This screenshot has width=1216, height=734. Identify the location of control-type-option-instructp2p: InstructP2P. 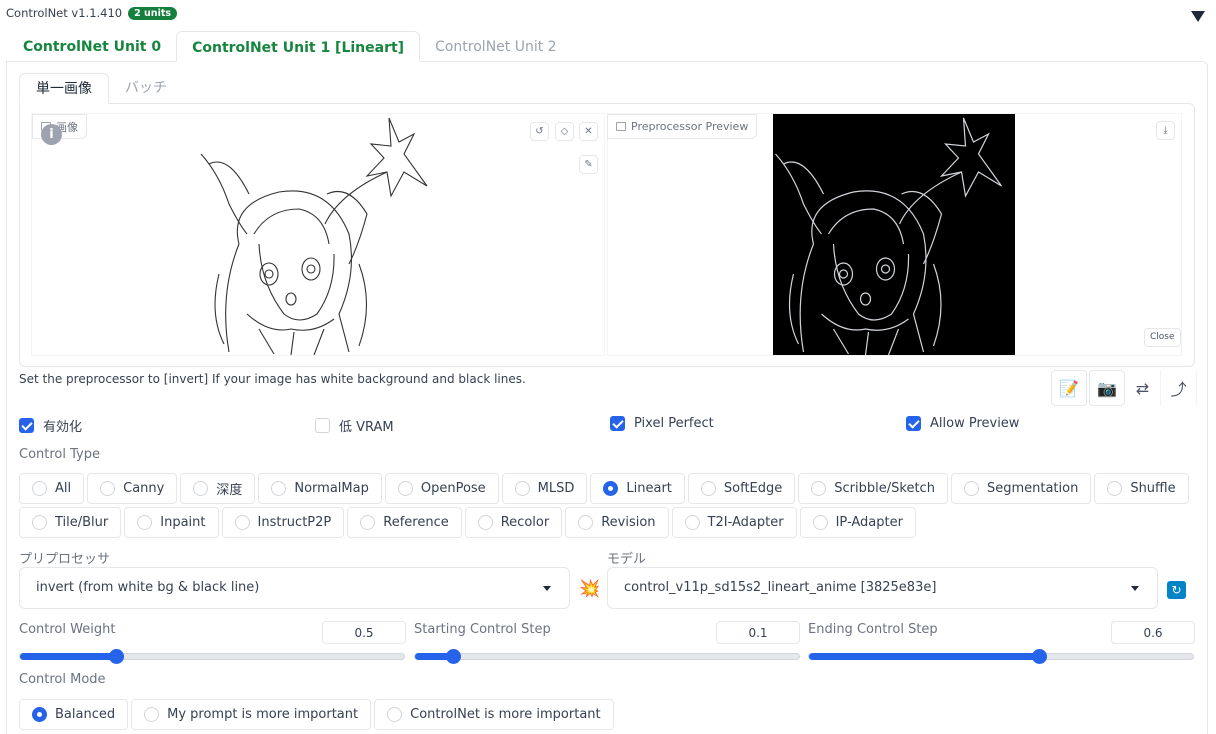
(283, 522).